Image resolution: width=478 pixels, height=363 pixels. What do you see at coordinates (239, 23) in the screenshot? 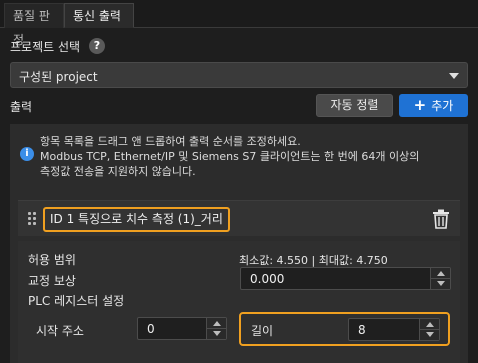
I see `tab-bar: 품질 판정 통신 출력` at bounding box center [239, 23].